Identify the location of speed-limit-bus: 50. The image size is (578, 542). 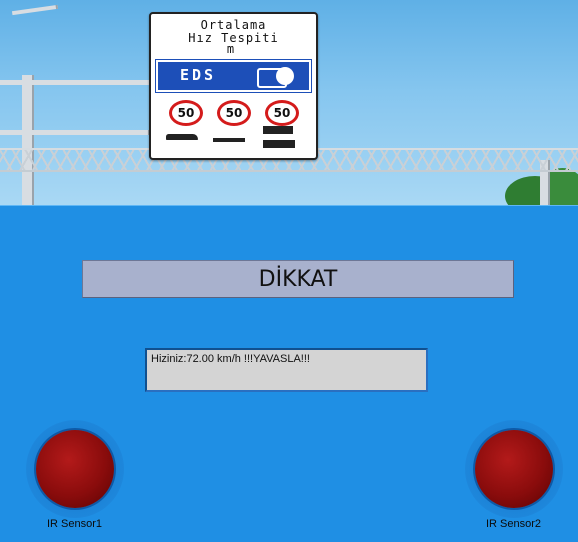
(234, 113).